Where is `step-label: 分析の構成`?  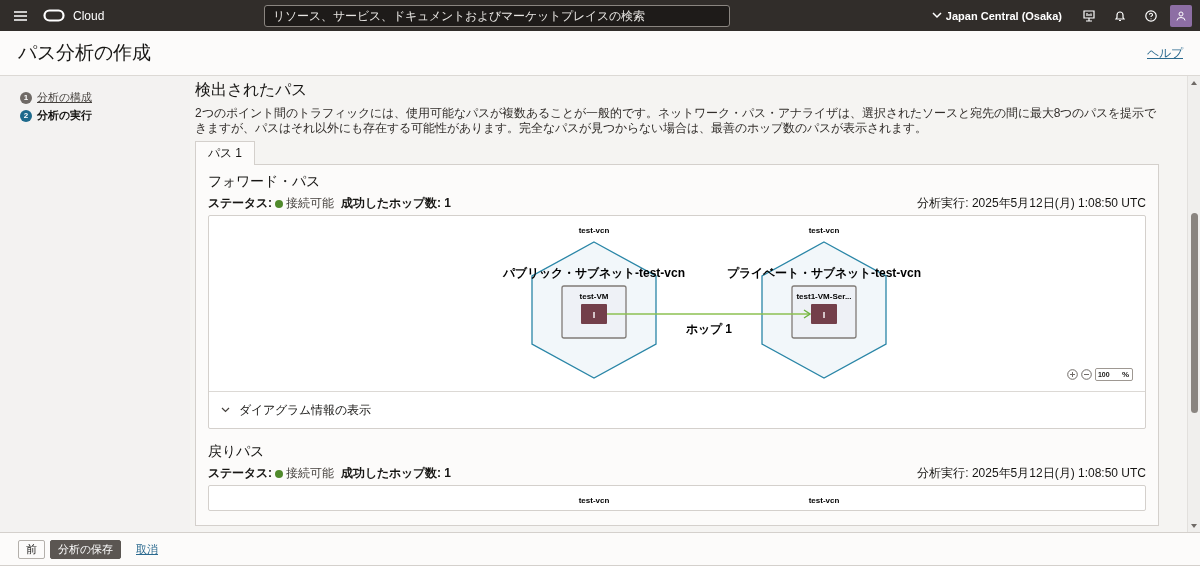 step-label: 分析の構成 is located at coordinates (64, 97).